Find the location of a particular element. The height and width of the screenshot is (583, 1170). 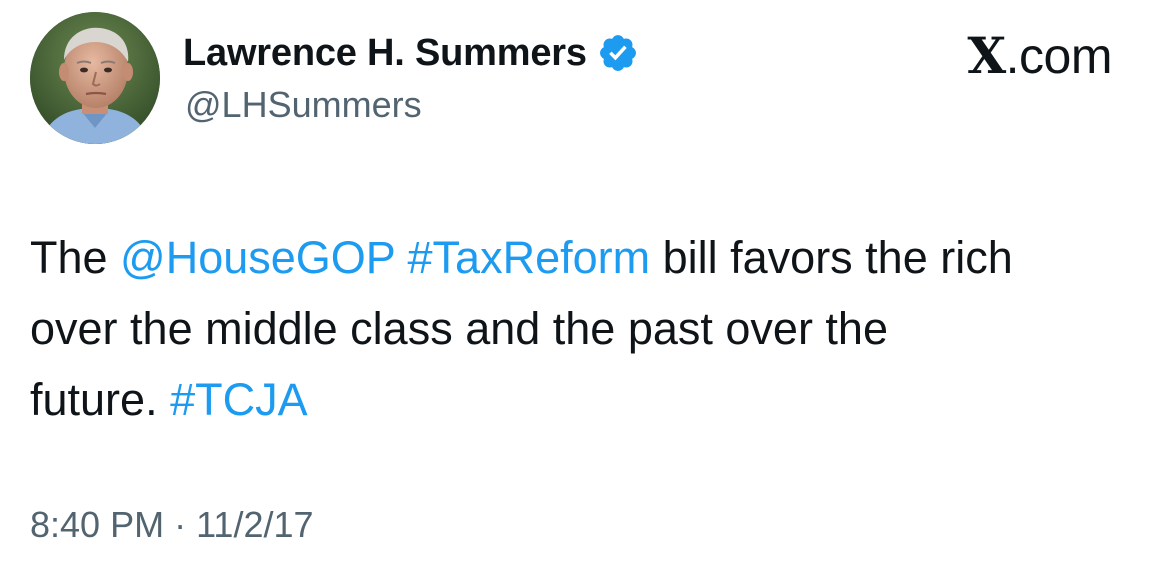

author-display-name: Lawrence H. Summers is located at coordinates (385, 53).